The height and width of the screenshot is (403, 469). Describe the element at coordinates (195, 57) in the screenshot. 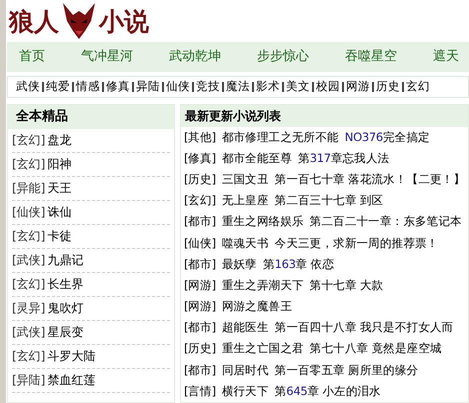

I see `nav-link: 武动乾坤` at that location.